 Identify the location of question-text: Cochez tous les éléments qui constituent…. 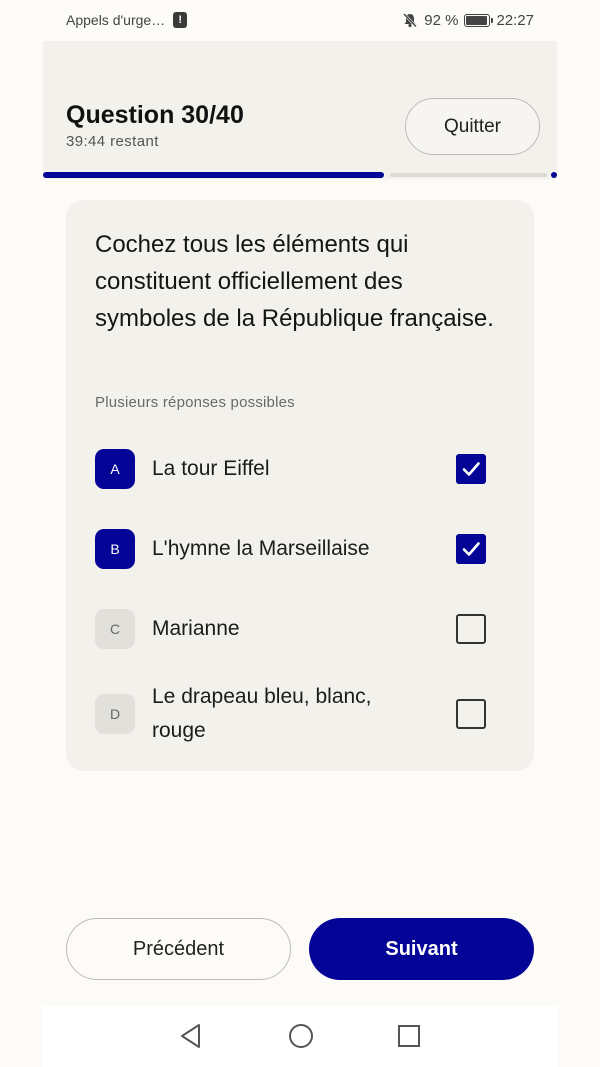
(294, 281).